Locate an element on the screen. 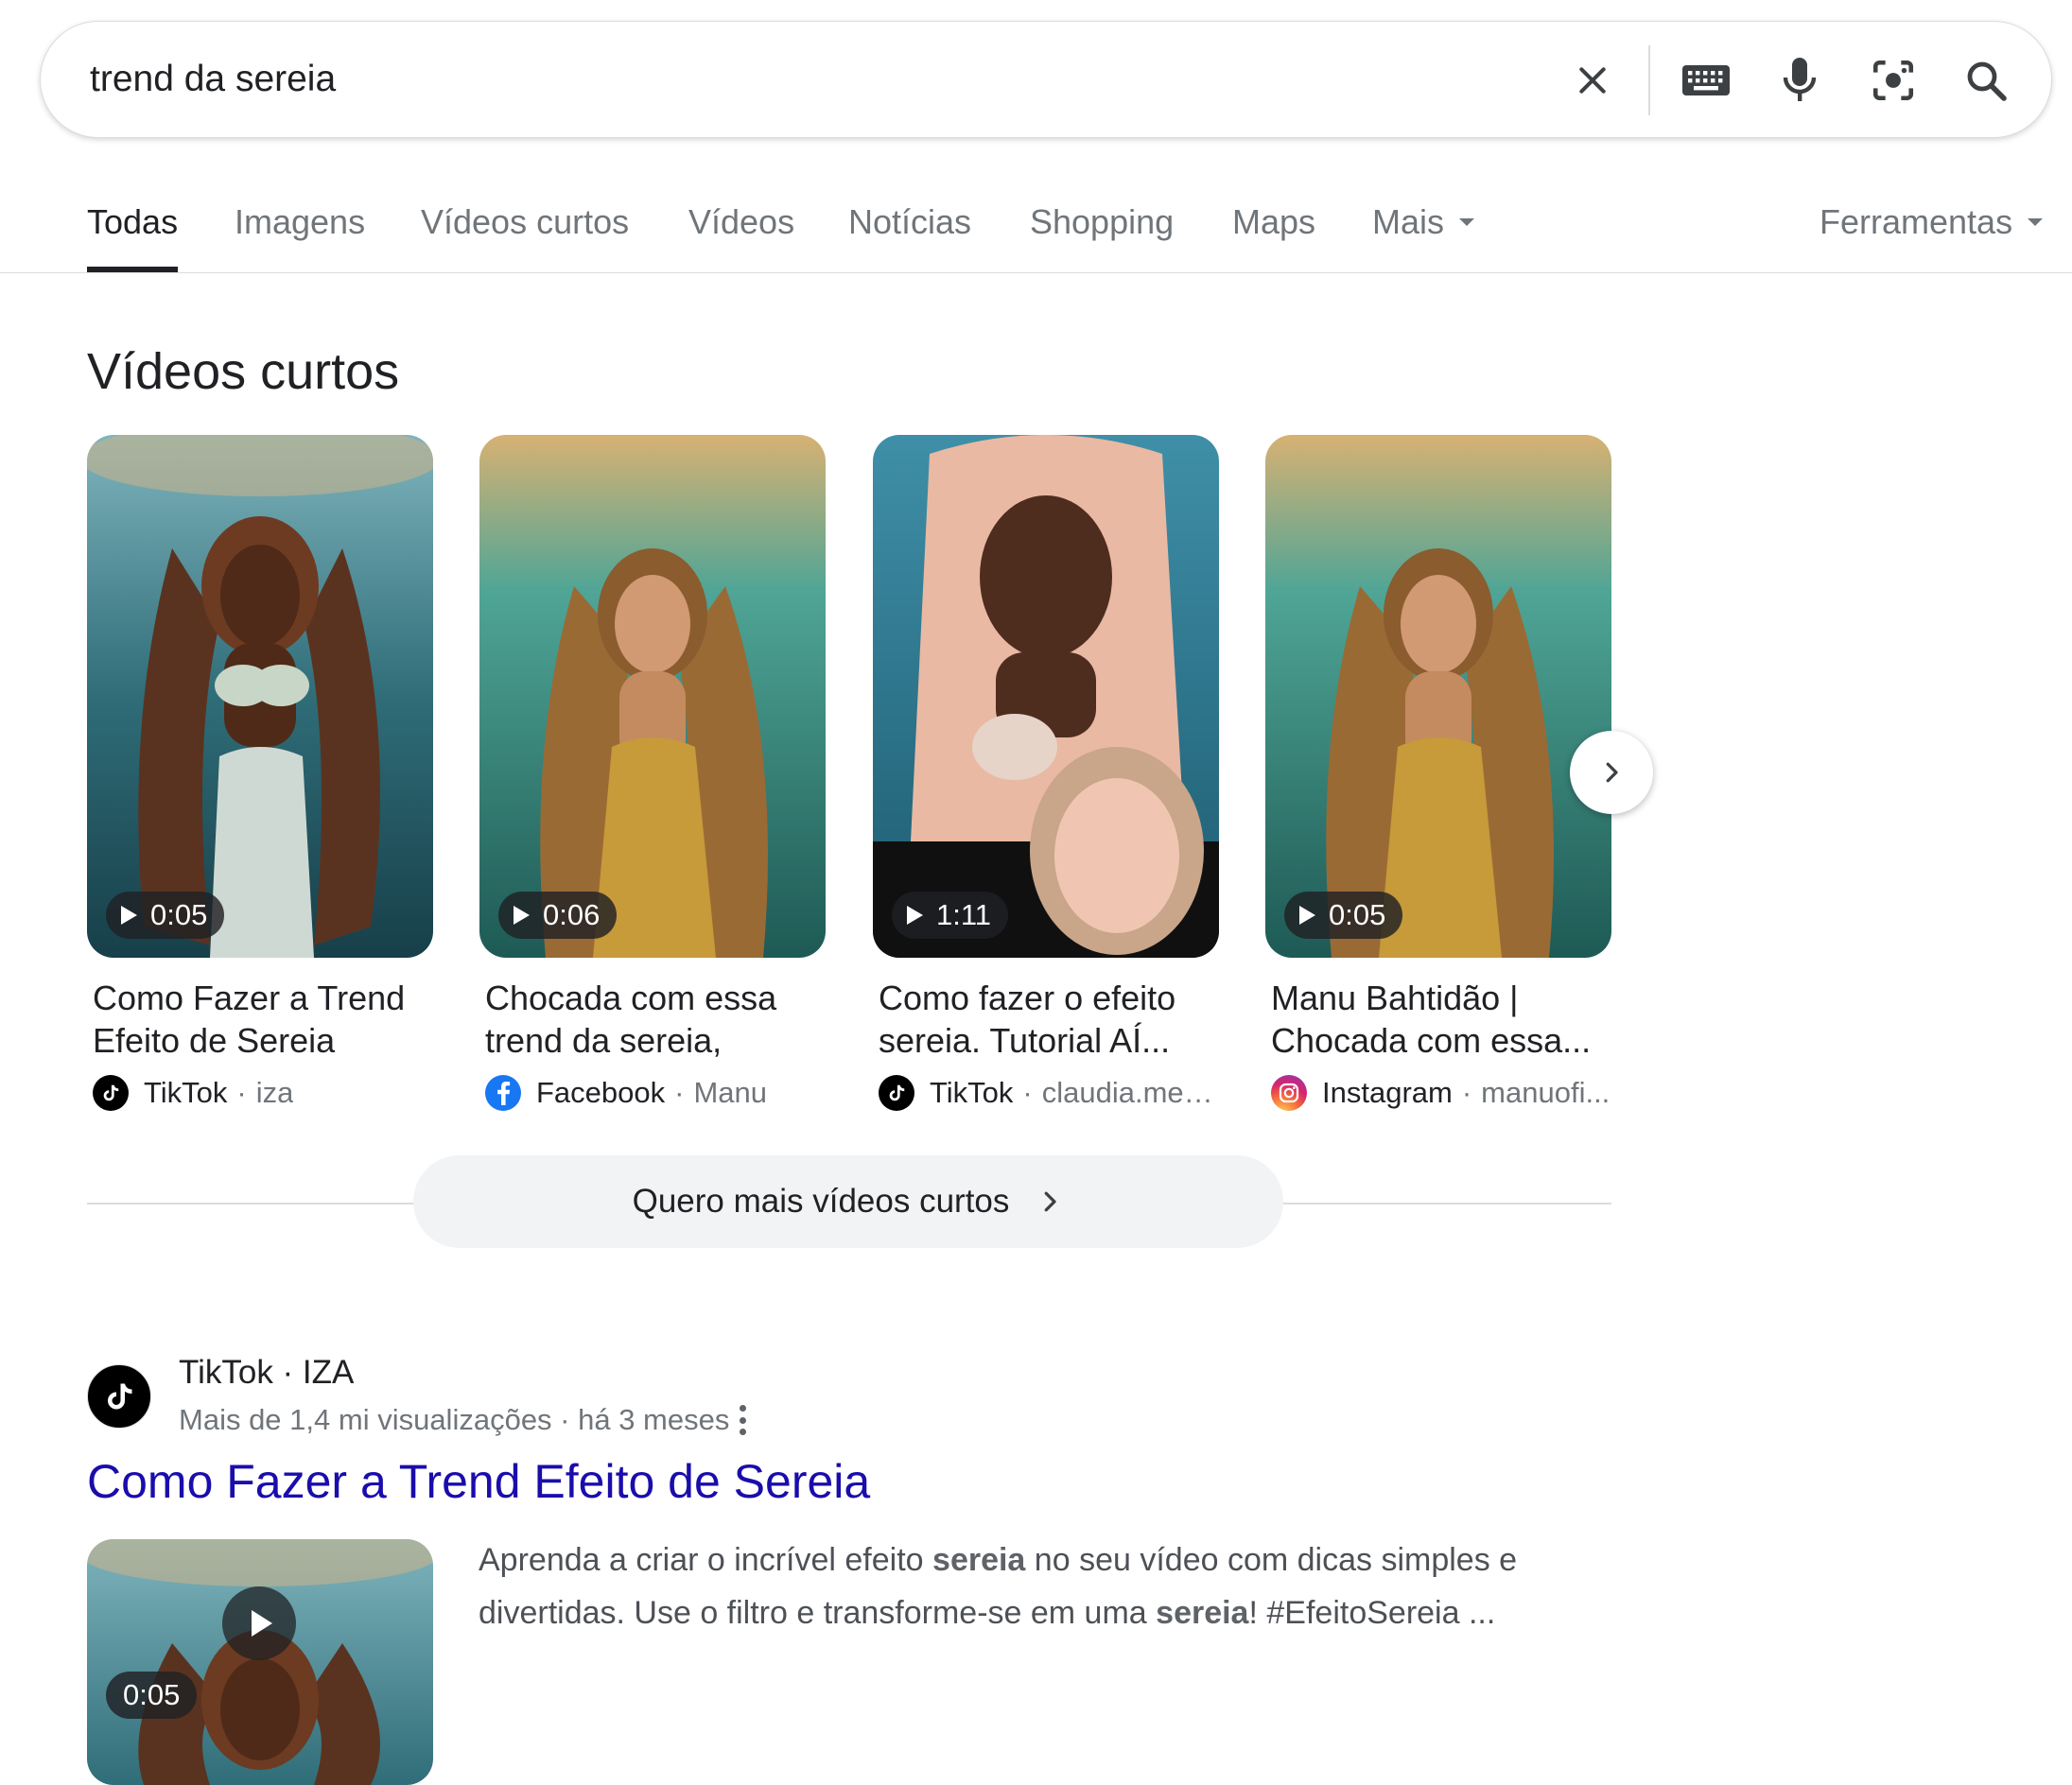 This screenshot has height=1785, width=2072. search-input is located at coordinates (799, 79).